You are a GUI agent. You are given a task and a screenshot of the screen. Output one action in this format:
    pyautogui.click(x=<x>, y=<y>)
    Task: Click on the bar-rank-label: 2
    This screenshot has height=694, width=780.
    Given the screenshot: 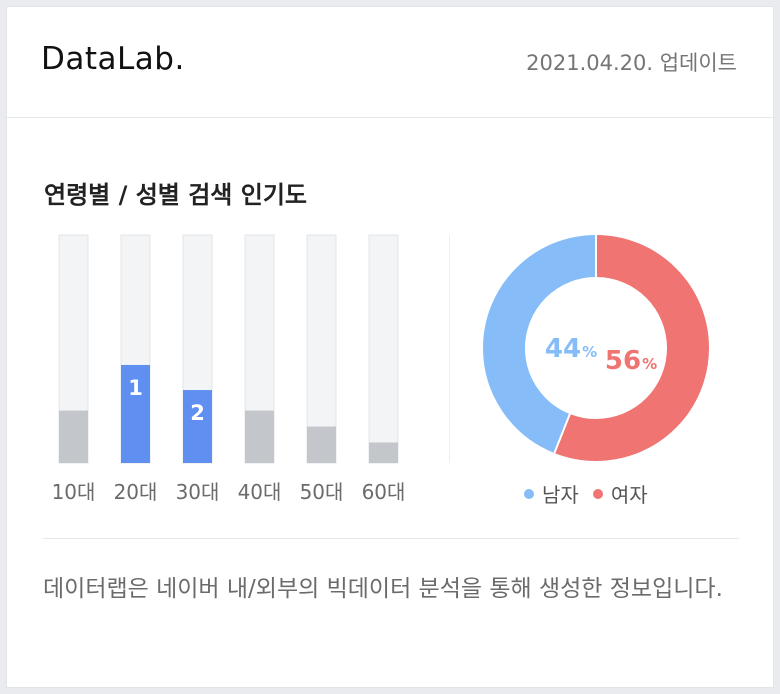 What is the action you would take?
    pyautogui.click(x=197, y=413)
    